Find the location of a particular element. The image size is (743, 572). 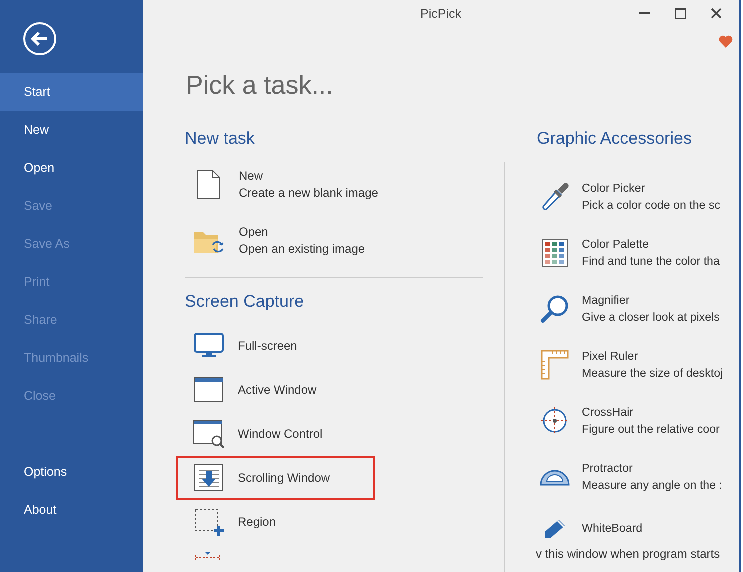

tool-description: Find and tune the color tha is located at coordinates (651, 262).